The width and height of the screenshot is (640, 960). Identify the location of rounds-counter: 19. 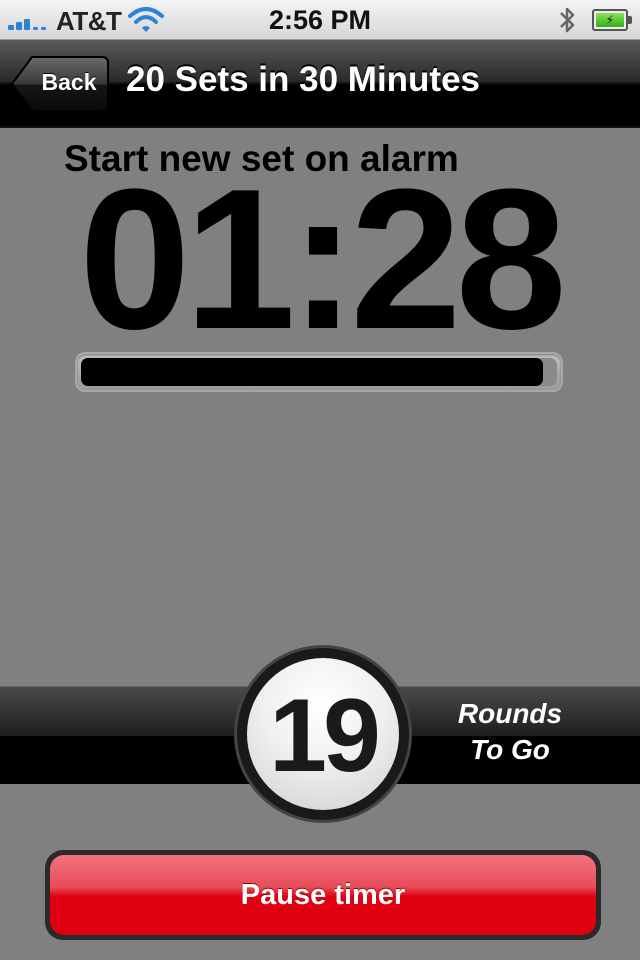
(323, 734).